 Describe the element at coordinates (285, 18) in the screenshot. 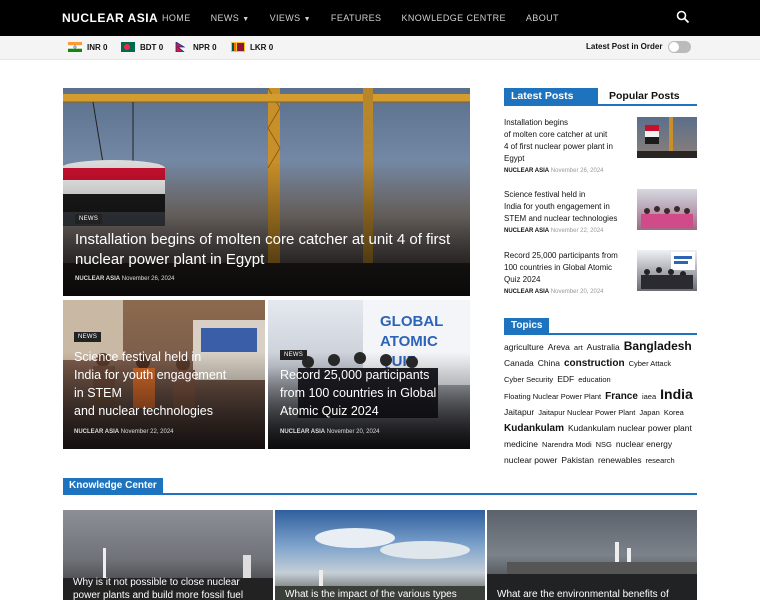

I see `menu-item-label: VIEWS` at that location.